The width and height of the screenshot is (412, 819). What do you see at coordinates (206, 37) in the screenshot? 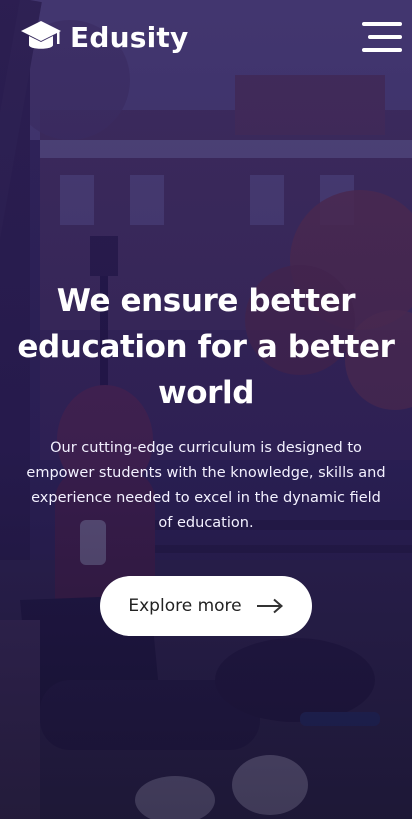
I see `navbar: Edusity` at bounding box center [206, 37].